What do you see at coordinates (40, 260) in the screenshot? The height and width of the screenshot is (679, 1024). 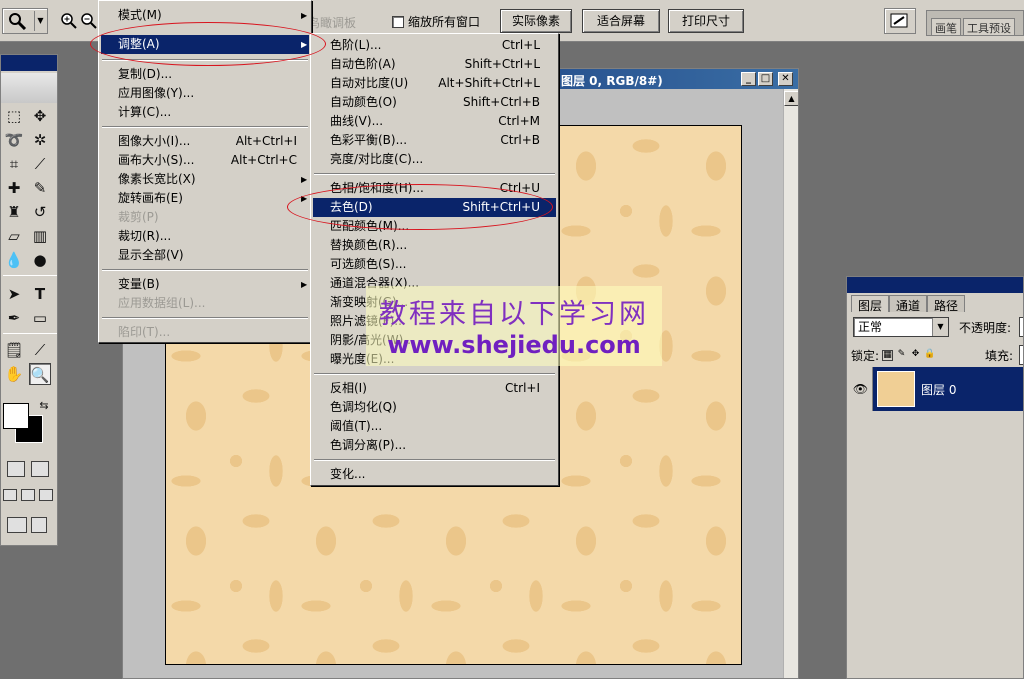 I see `dodge-tool-icon: ●` at bounding box center [40, 260].